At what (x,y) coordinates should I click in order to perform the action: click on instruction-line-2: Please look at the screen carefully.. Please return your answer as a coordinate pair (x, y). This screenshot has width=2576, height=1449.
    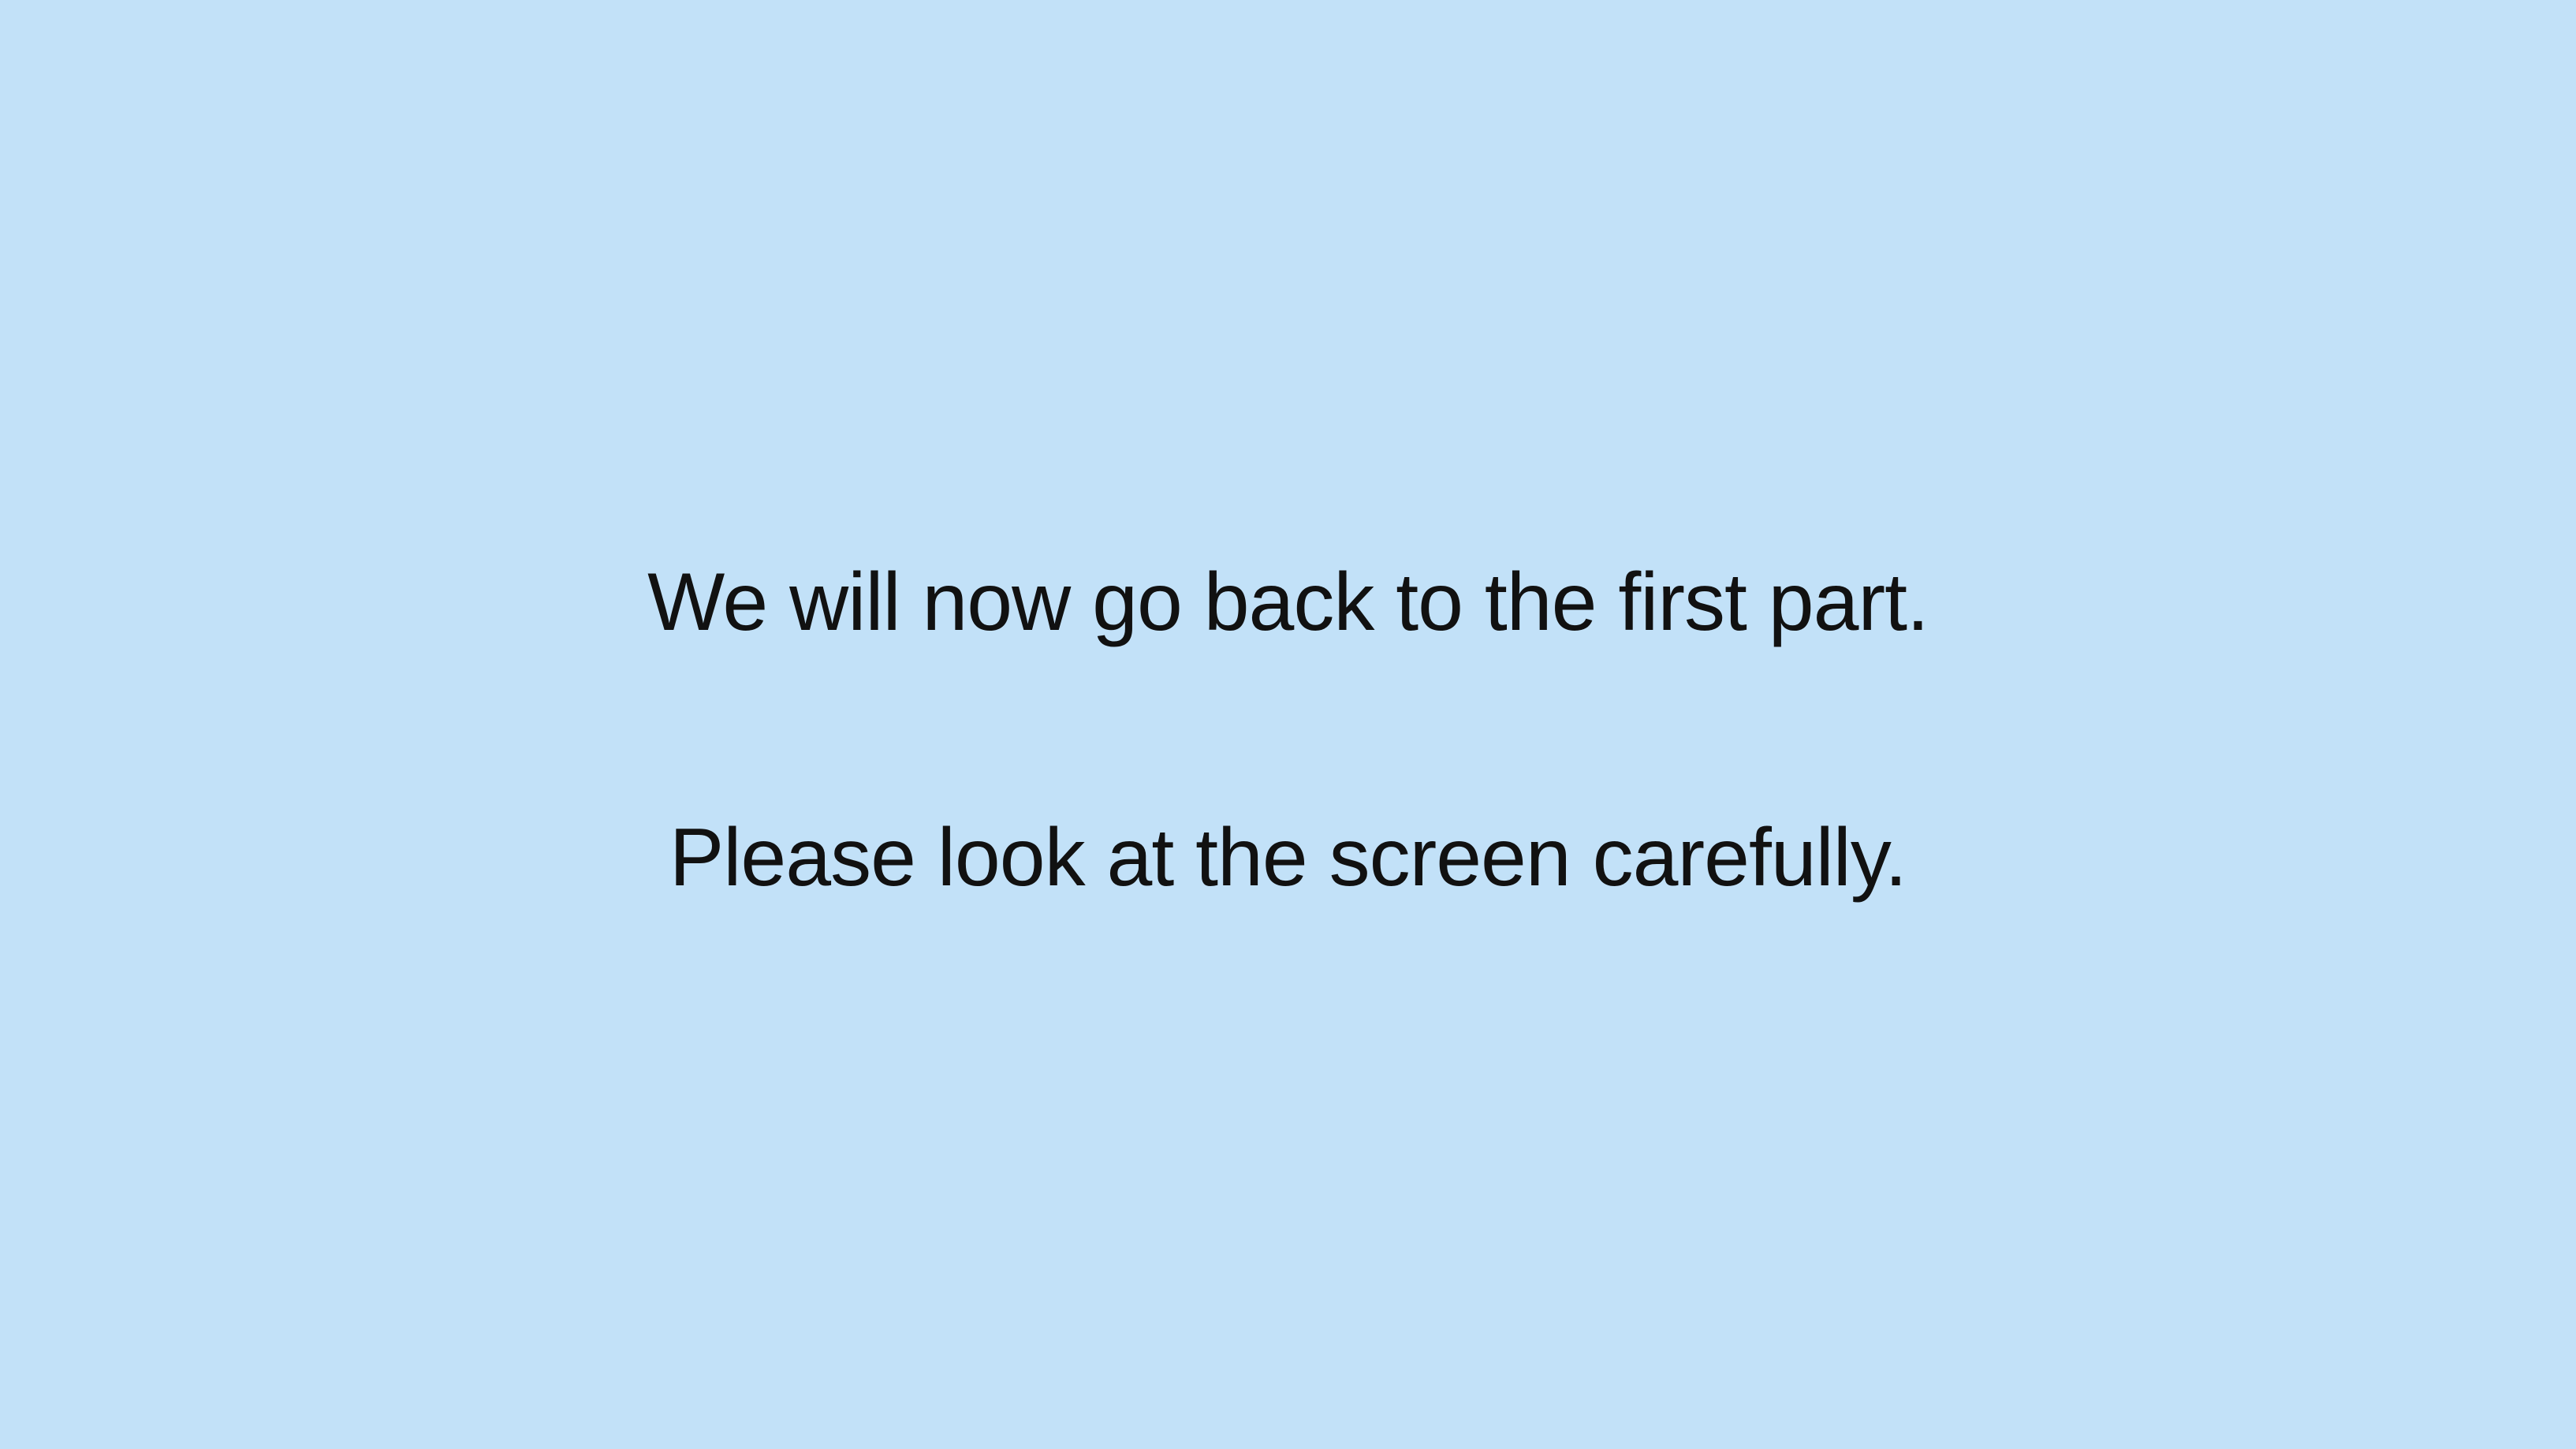
    Looking at the image, I should click on (1288, 857).